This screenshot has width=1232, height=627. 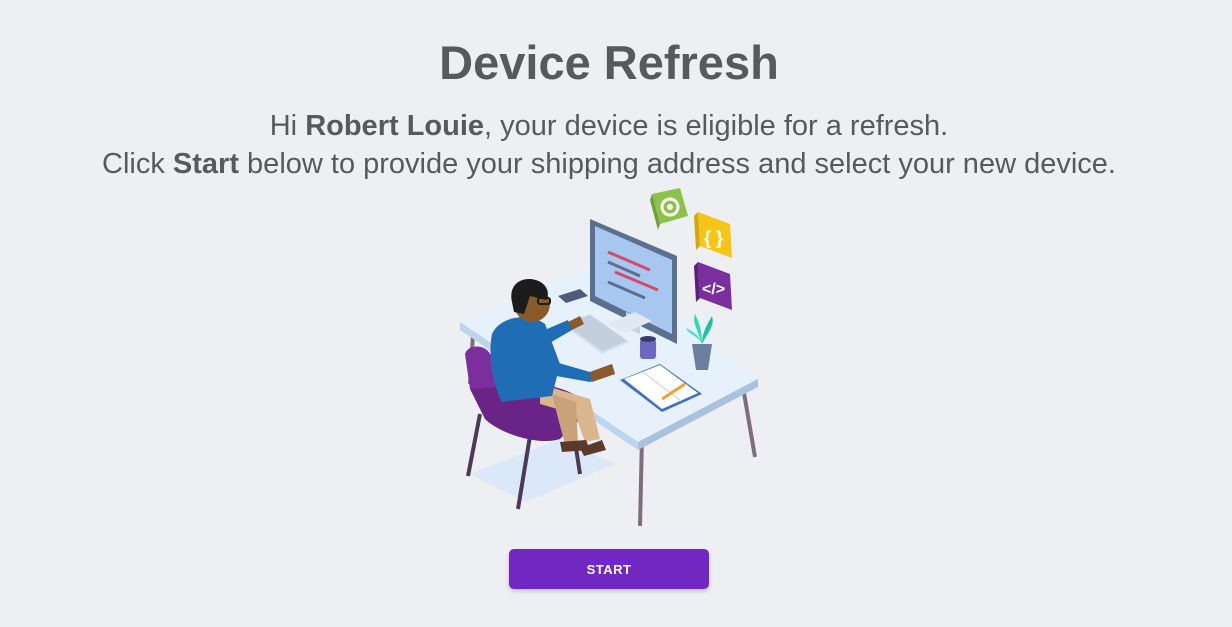 I want to click on page-title: Device Refresh, so click(x=609, y=62).